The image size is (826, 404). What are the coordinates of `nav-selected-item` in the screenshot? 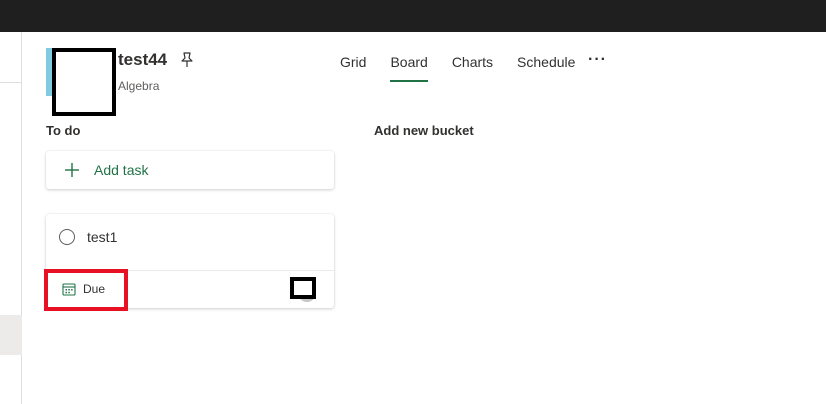 It's located at (11, 335).